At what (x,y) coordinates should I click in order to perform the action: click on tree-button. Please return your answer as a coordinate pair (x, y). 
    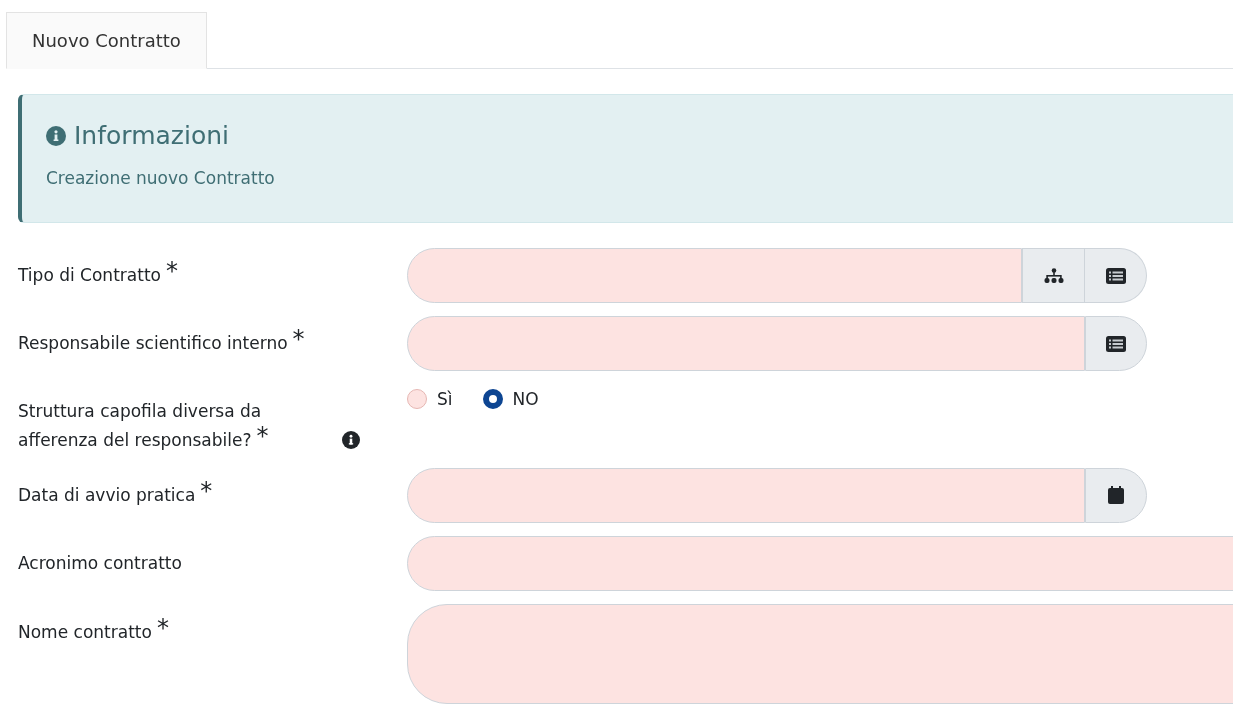
    Looking at the image, I should click on (1053, 275).